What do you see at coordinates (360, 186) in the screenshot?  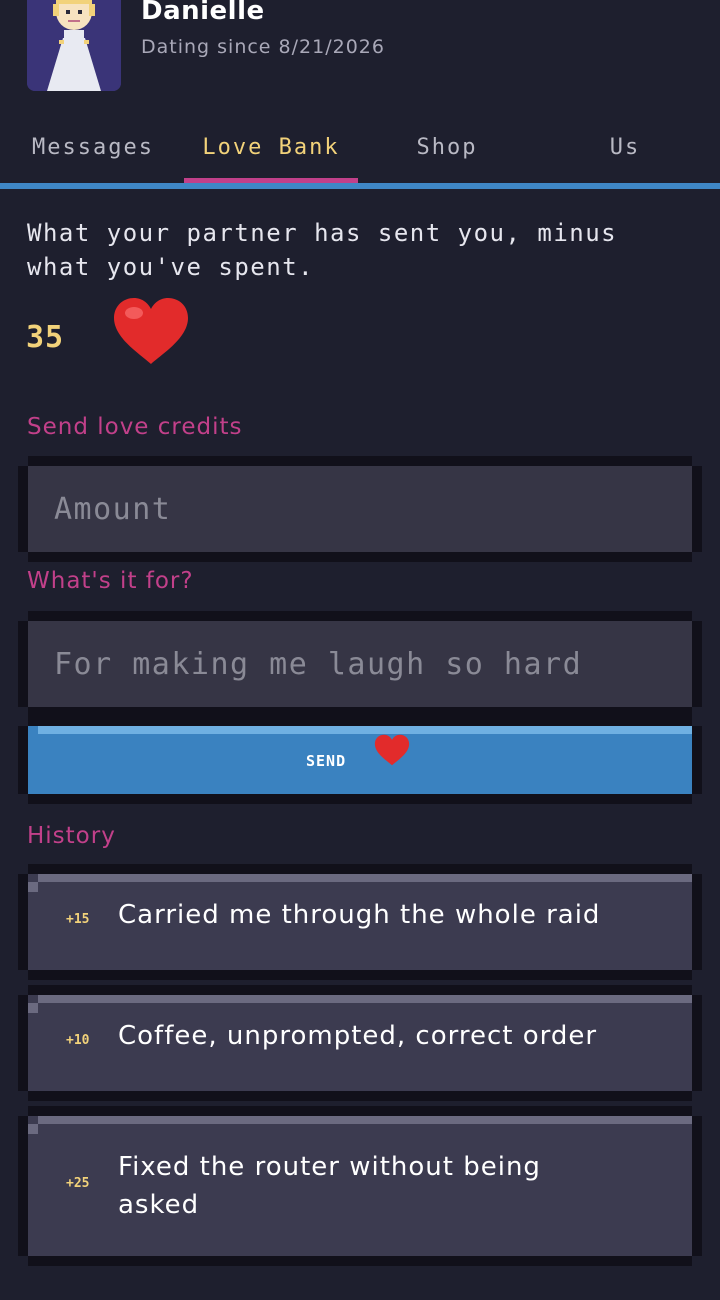 I see `tab-divider` at bounding box center [360, 186].